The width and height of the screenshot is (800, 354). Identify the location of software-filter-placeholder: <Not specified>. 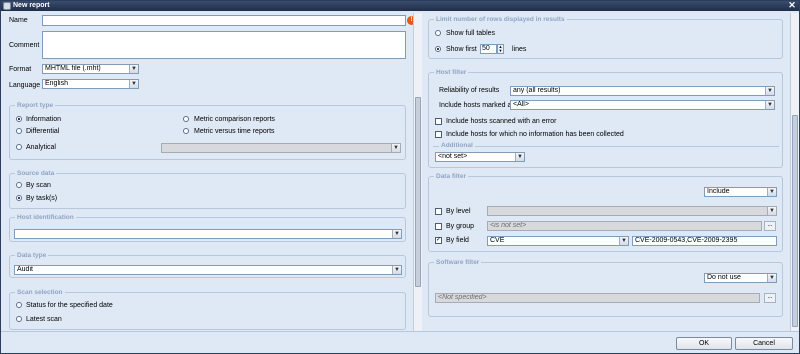
(462, 297).